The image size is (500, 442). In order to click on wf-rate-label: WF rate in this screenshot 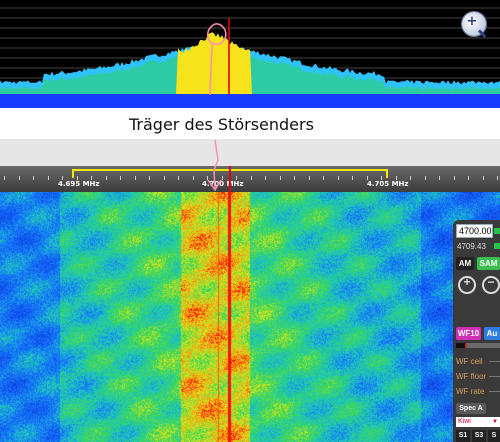, I will do `click(470, 391)`.